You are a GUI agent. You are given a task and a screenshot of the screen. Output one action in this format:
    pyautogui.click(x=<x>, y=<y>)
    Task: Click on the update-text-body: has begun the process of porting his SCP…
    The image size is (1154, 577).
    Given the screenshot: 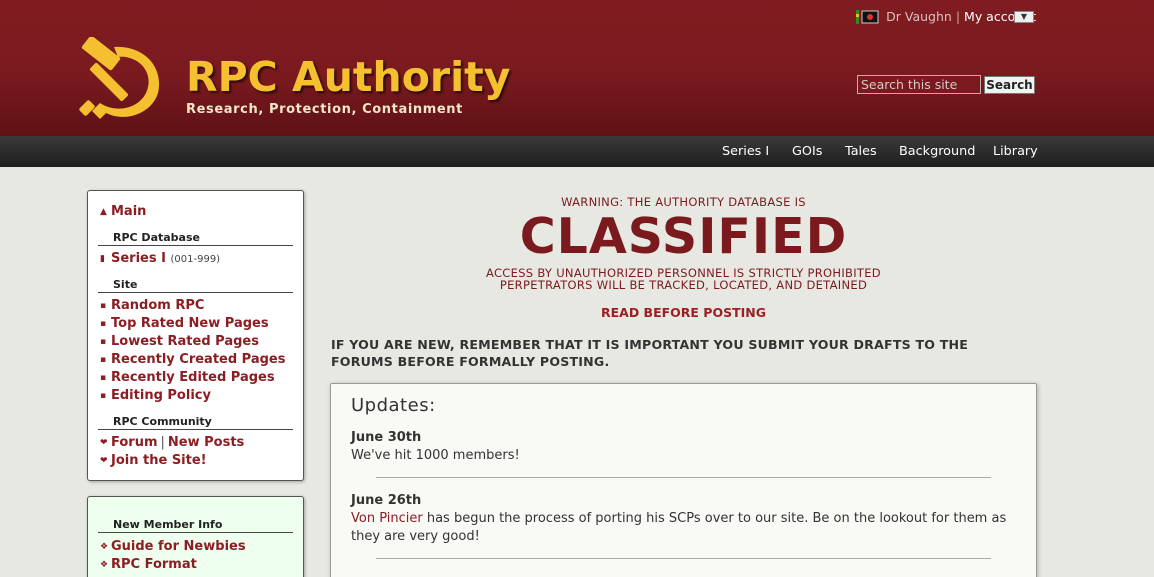 What is the action you would take?
    pyautogui.click(x=679, y=527)
    